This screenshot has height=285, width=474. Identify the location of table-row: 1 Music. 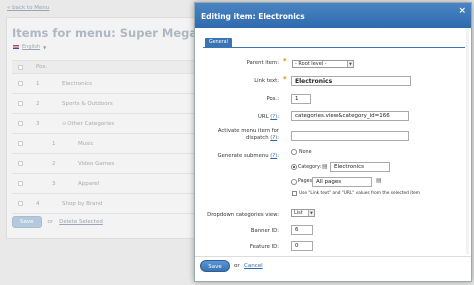
(103, 144).